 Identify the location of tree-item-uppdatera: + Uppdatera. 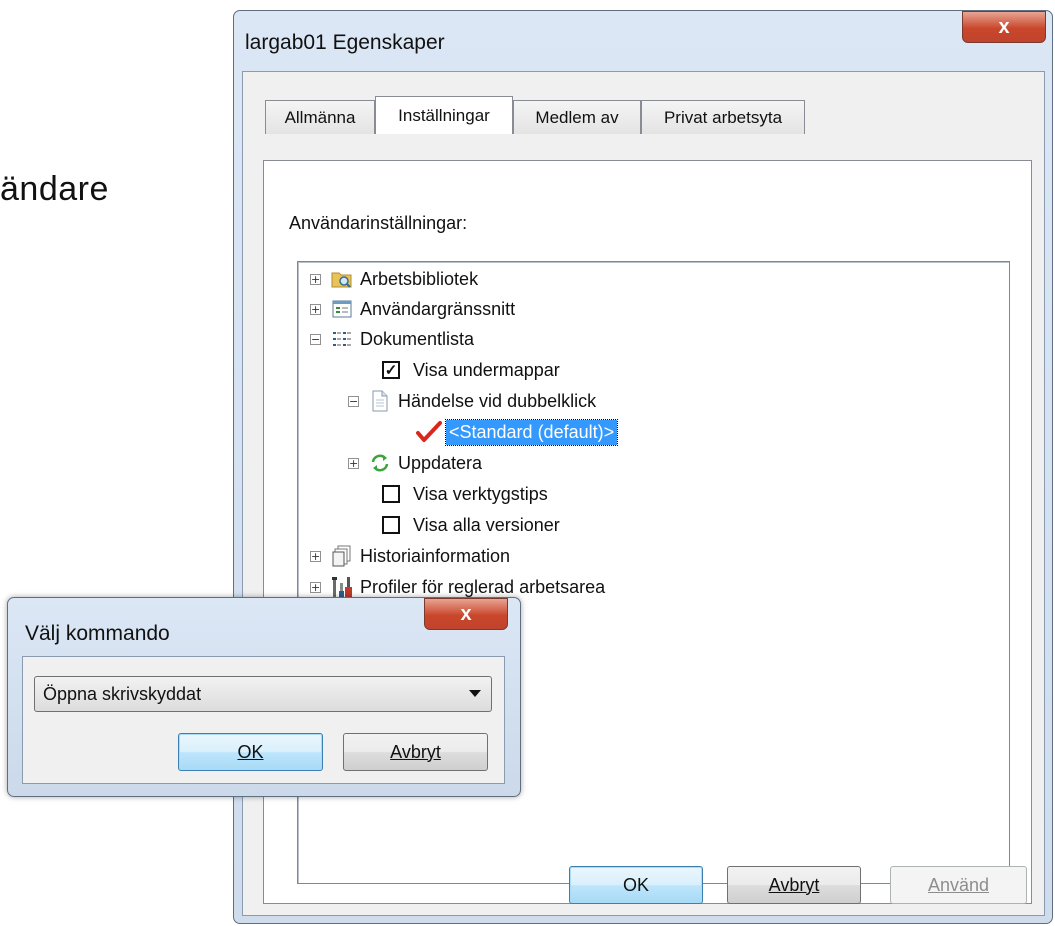
(415, 463).